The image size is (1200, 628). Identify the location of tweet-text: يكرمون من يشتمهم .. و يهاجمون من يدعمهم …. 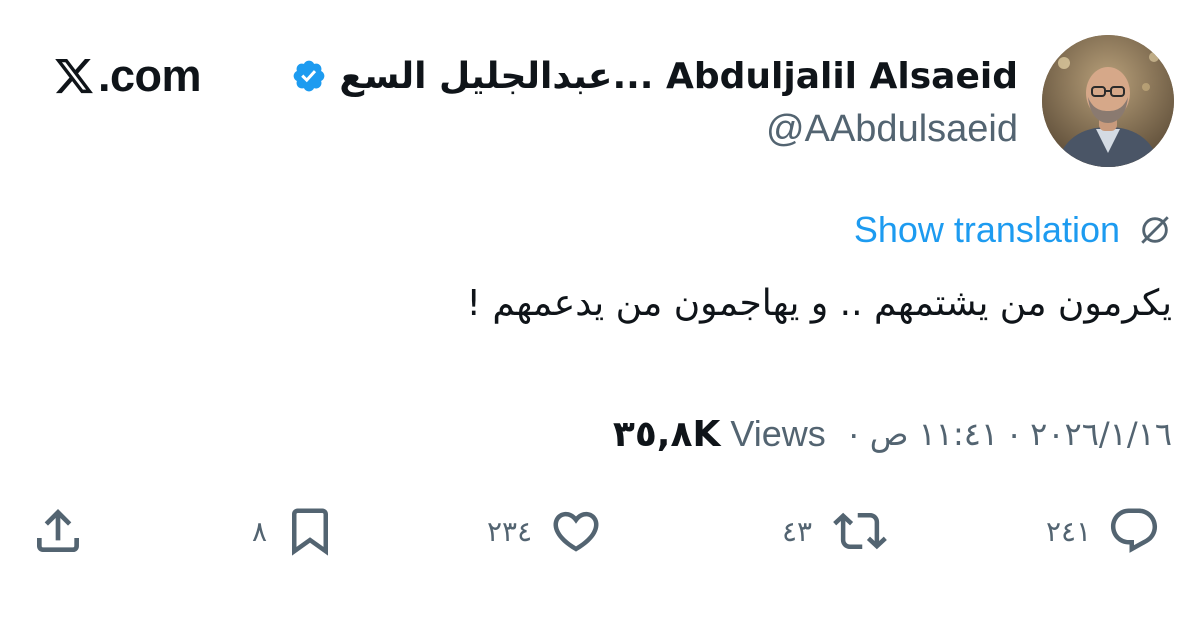
(819, 303).